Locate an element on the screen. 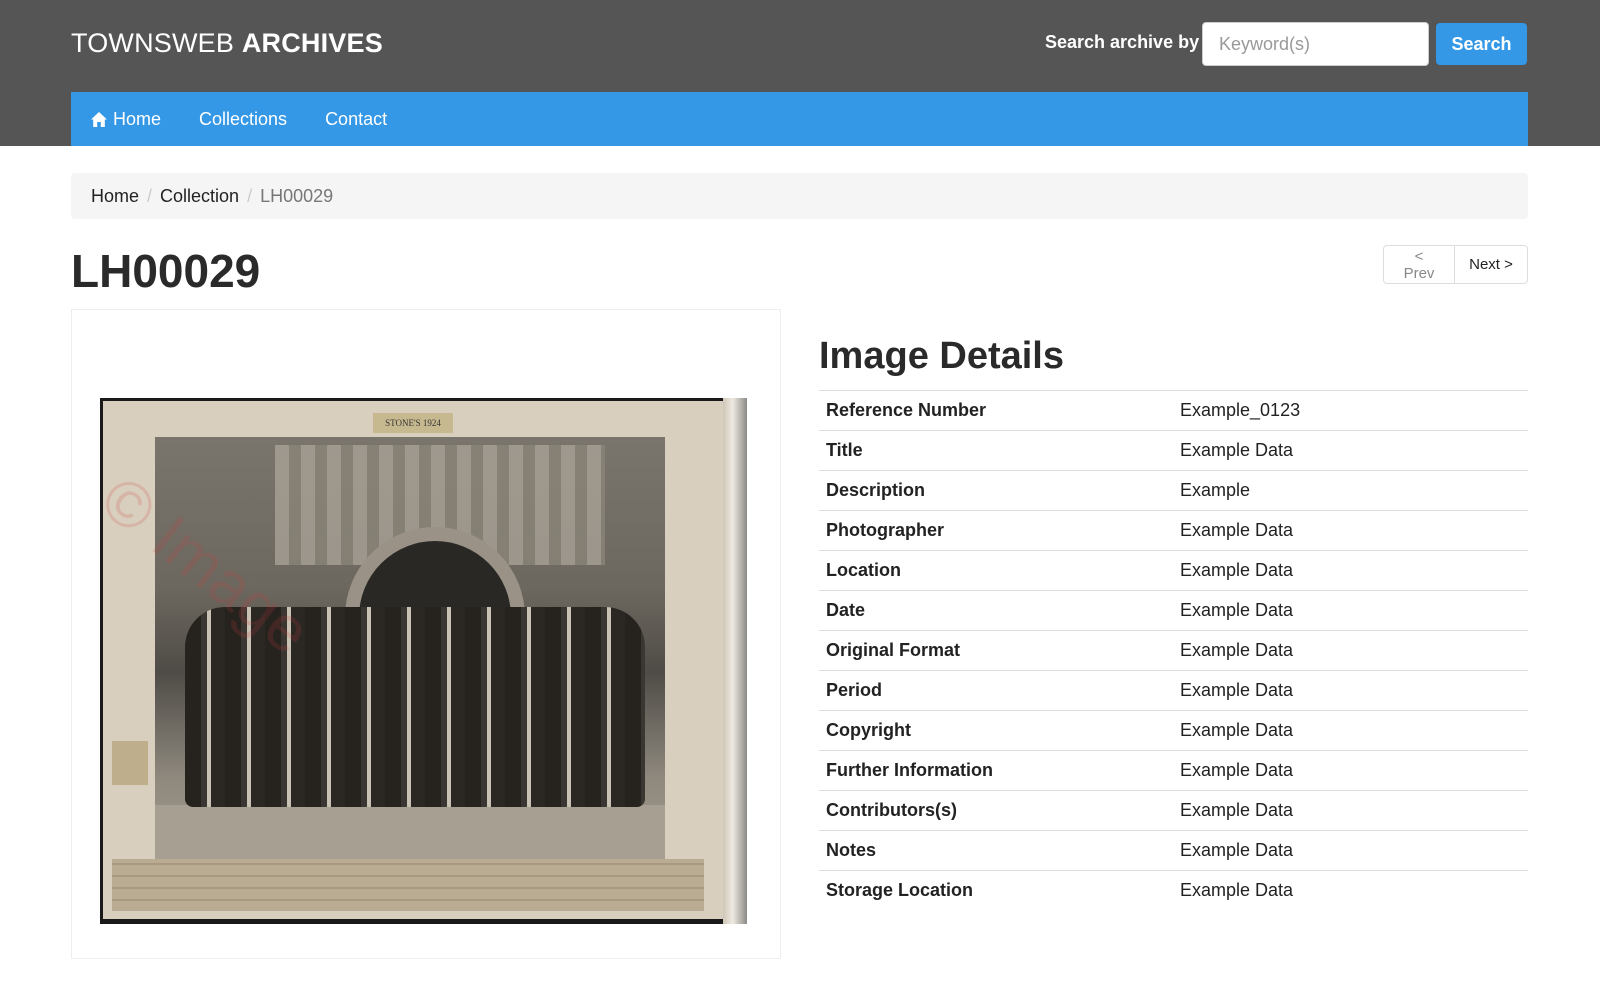  breadcrumb-collection: Collection is located at coordinates (199, 196).